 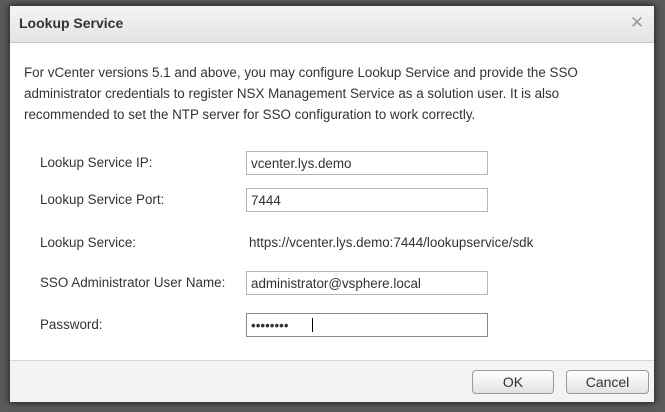 I want to click on password-row: Password:, so click(x=332, y=326).